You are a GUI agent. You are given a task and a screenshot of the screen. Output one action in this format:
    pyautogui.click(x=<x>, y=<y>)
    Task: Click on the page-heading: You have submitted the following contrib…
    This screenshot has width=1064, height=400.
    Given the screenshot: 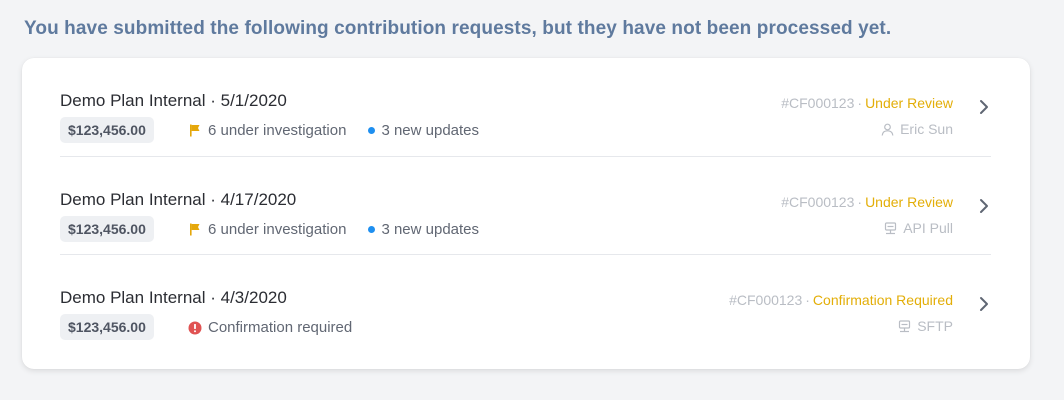 What is the action you would take?
    pyautogui.click(x=458, y=28)
    